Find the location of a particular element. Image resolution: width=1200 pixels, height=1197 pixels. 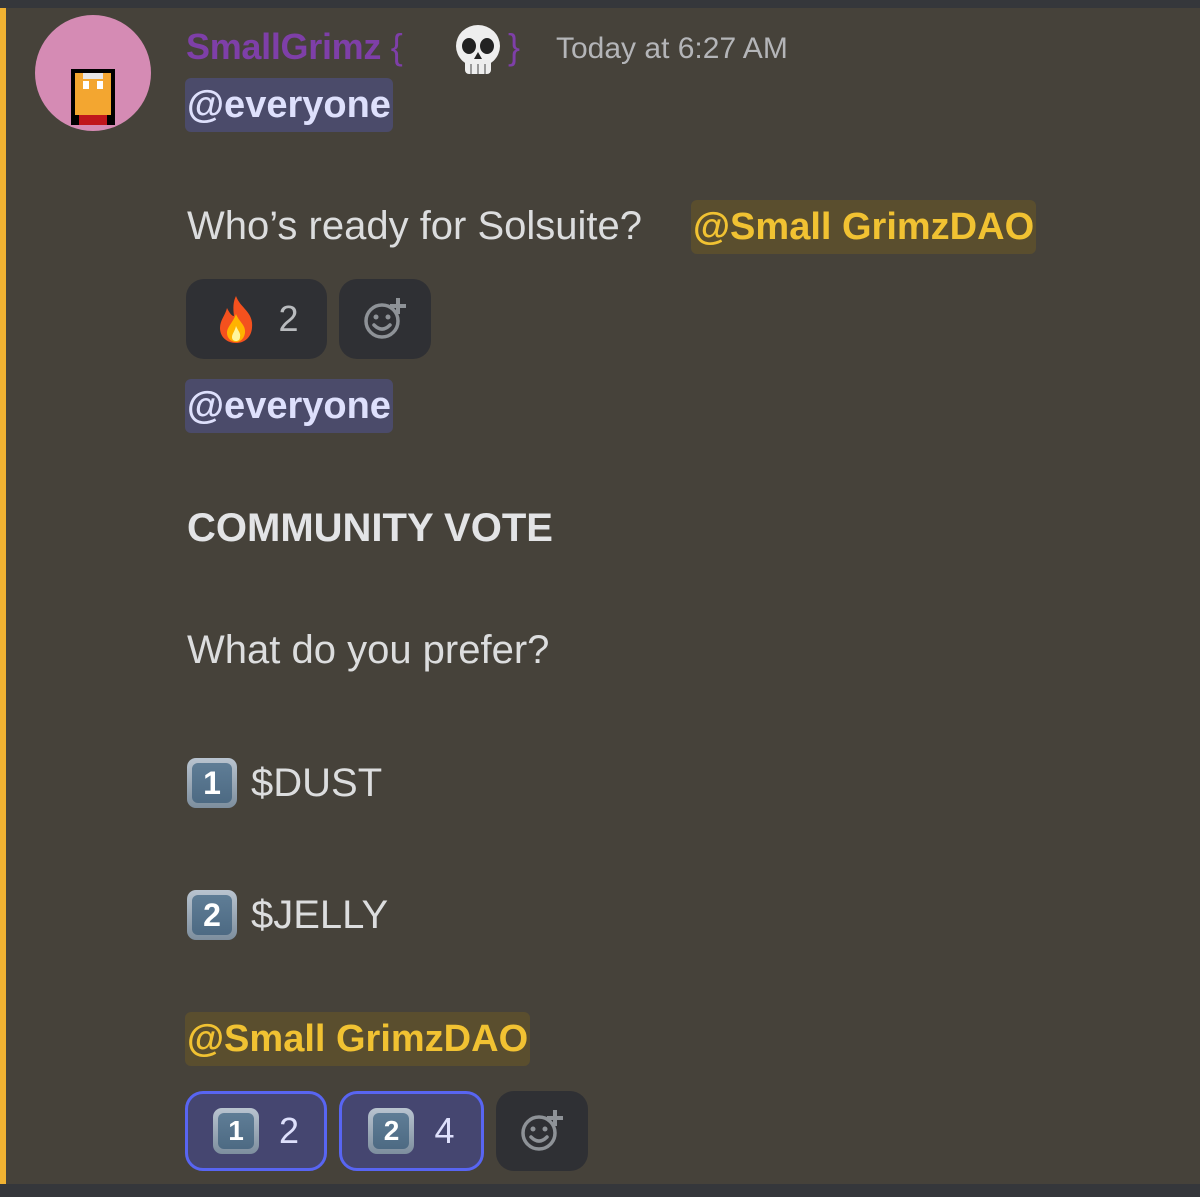

skull-icon is located at coordinates (478, 49).